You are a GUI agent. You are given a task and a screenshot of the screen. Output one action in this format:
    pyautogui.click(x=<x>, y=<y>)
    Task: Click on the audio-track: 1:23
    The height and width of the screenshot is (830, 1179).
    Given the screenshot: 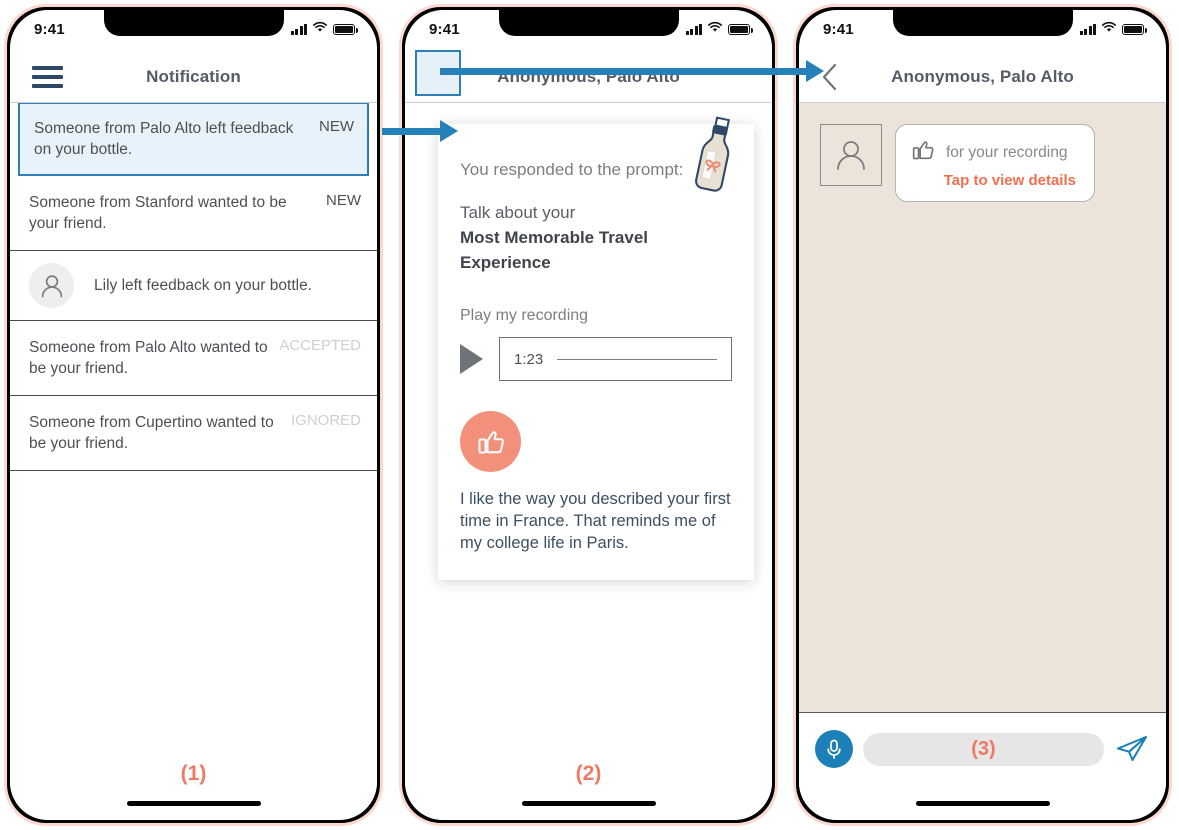 What is the action you would take?
    pyautogui.click(x=615, y=359)
    